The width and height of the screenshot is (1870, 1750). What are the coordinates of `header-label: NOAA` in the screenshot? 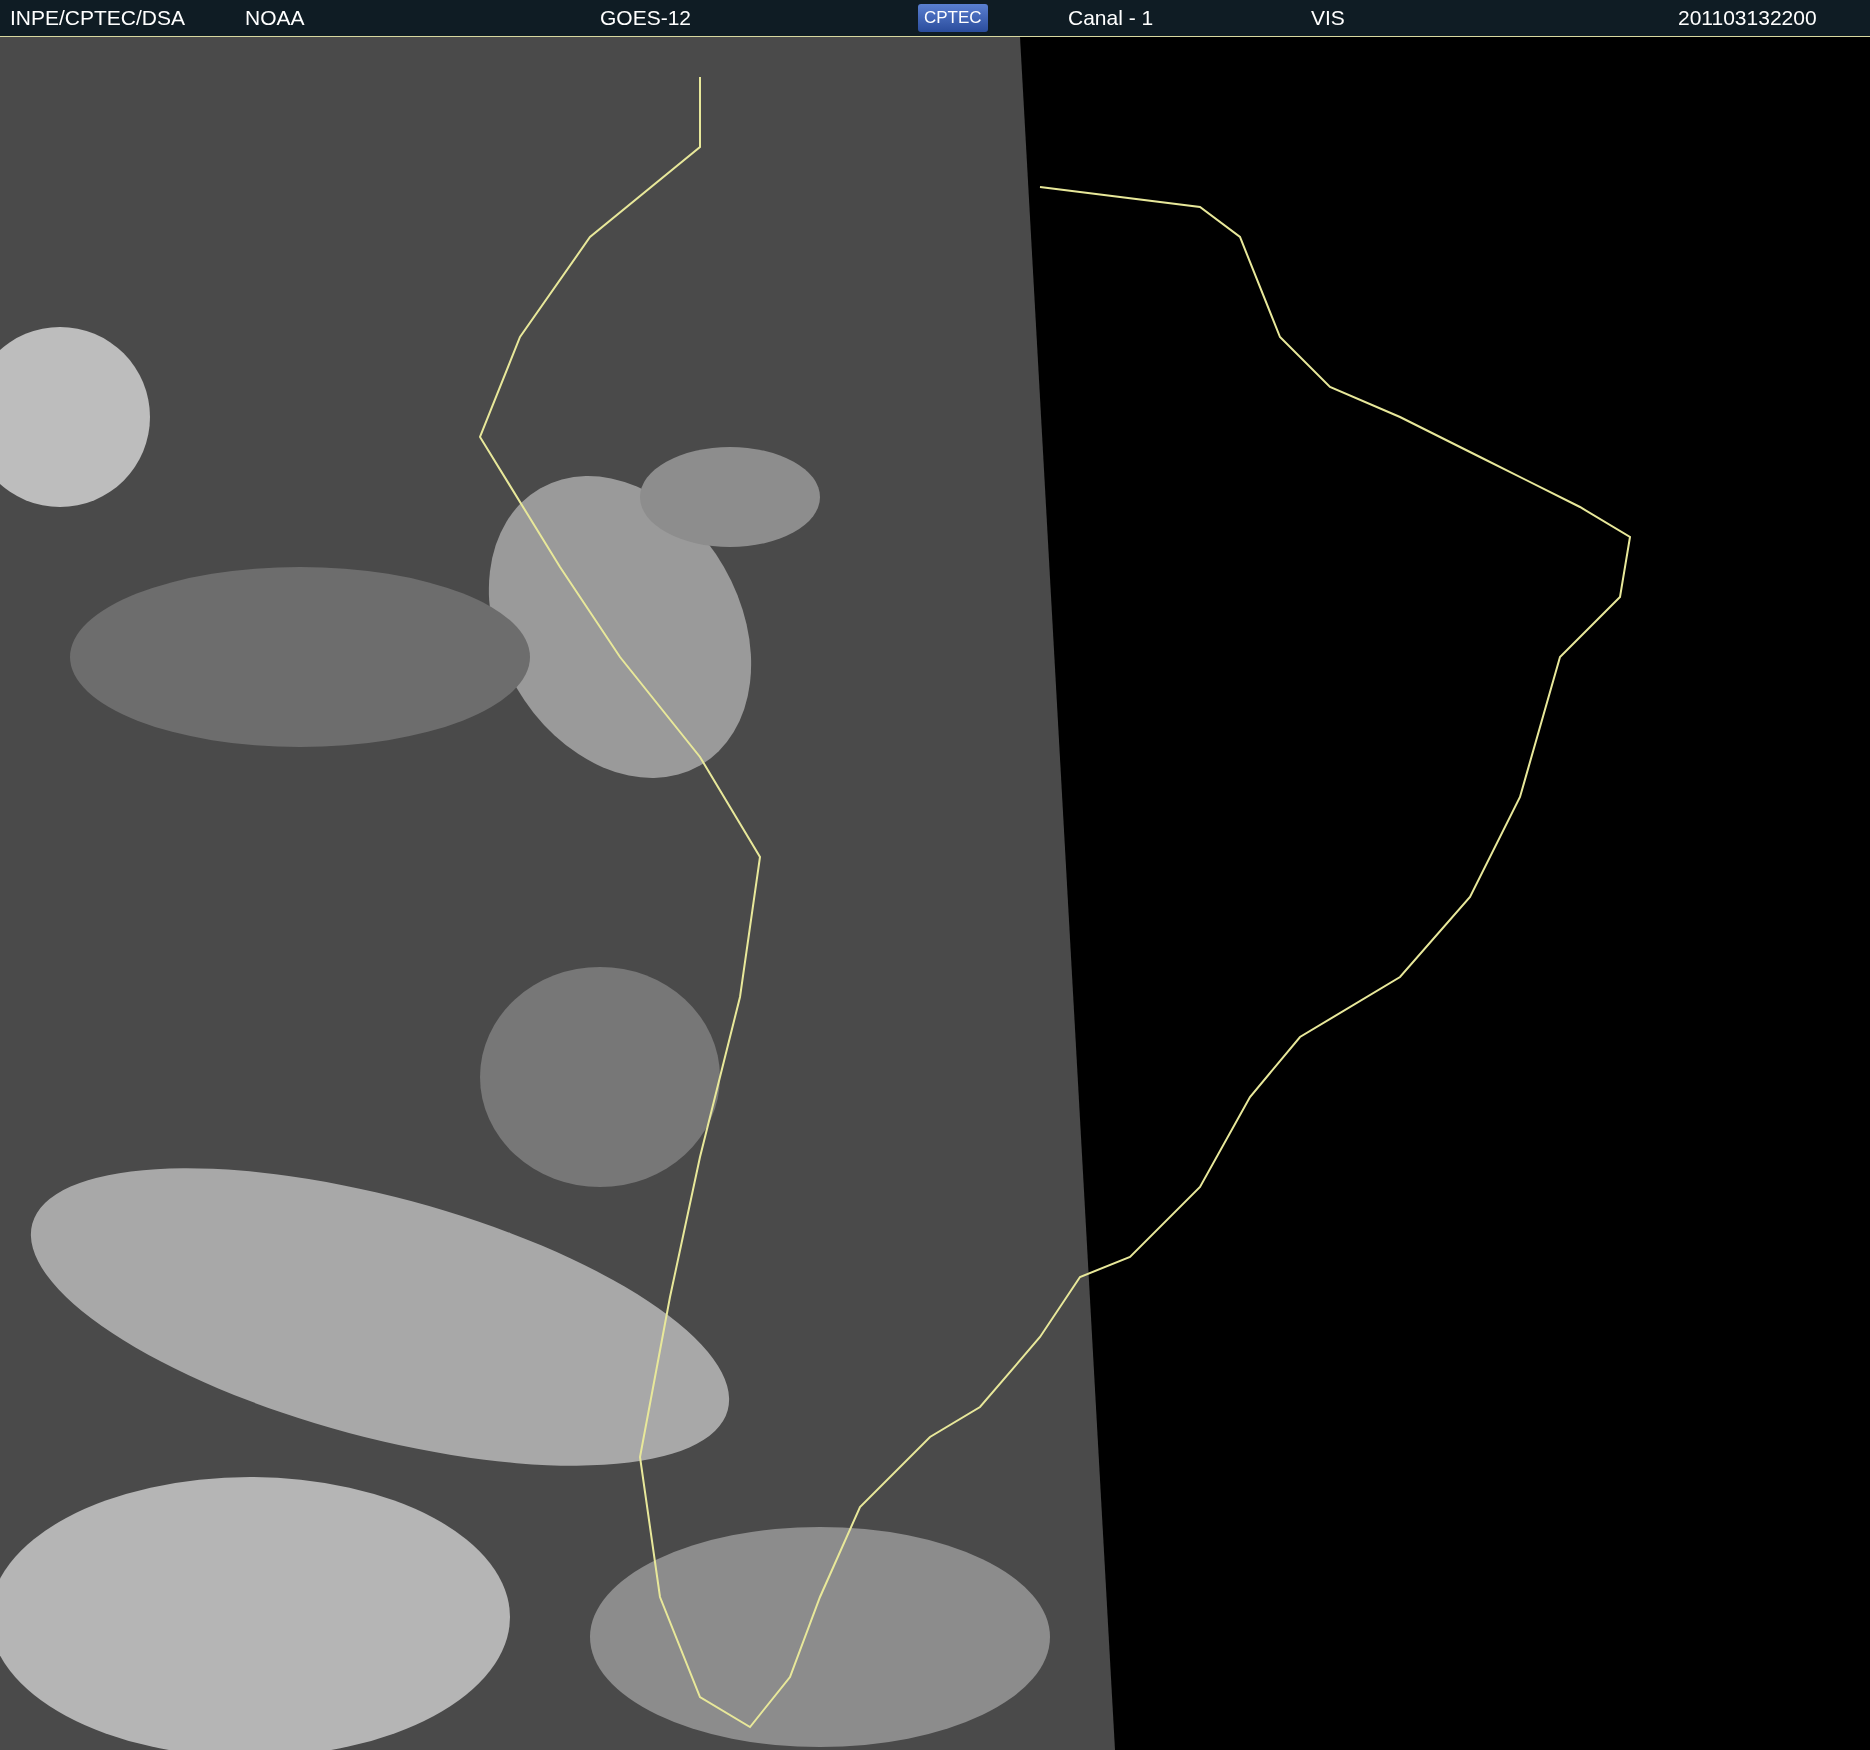 It's located at (275, 18).